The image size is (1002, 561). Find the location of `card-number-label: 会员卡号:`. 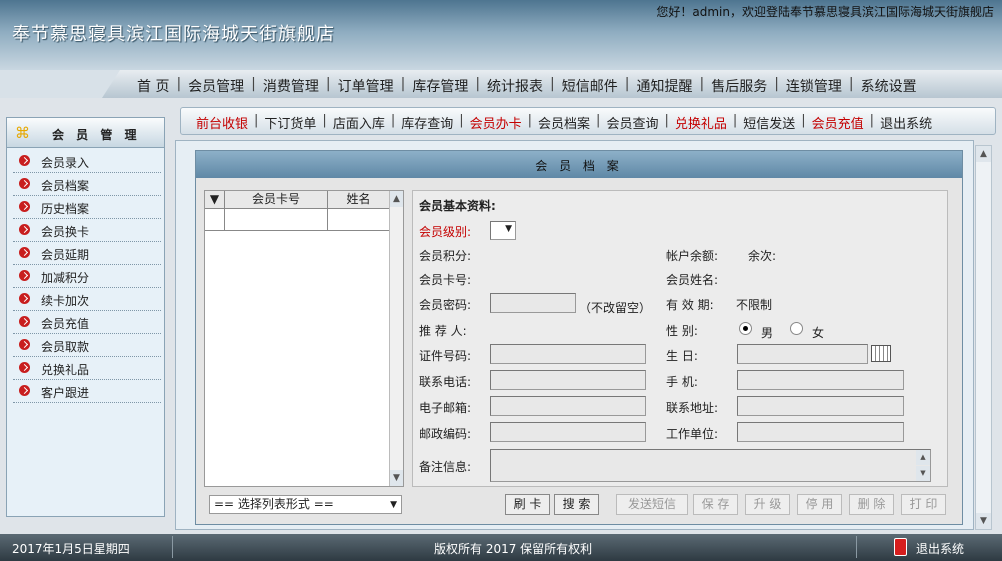

card-number-label: 会员卡号: is located at coordinates (445, 280).